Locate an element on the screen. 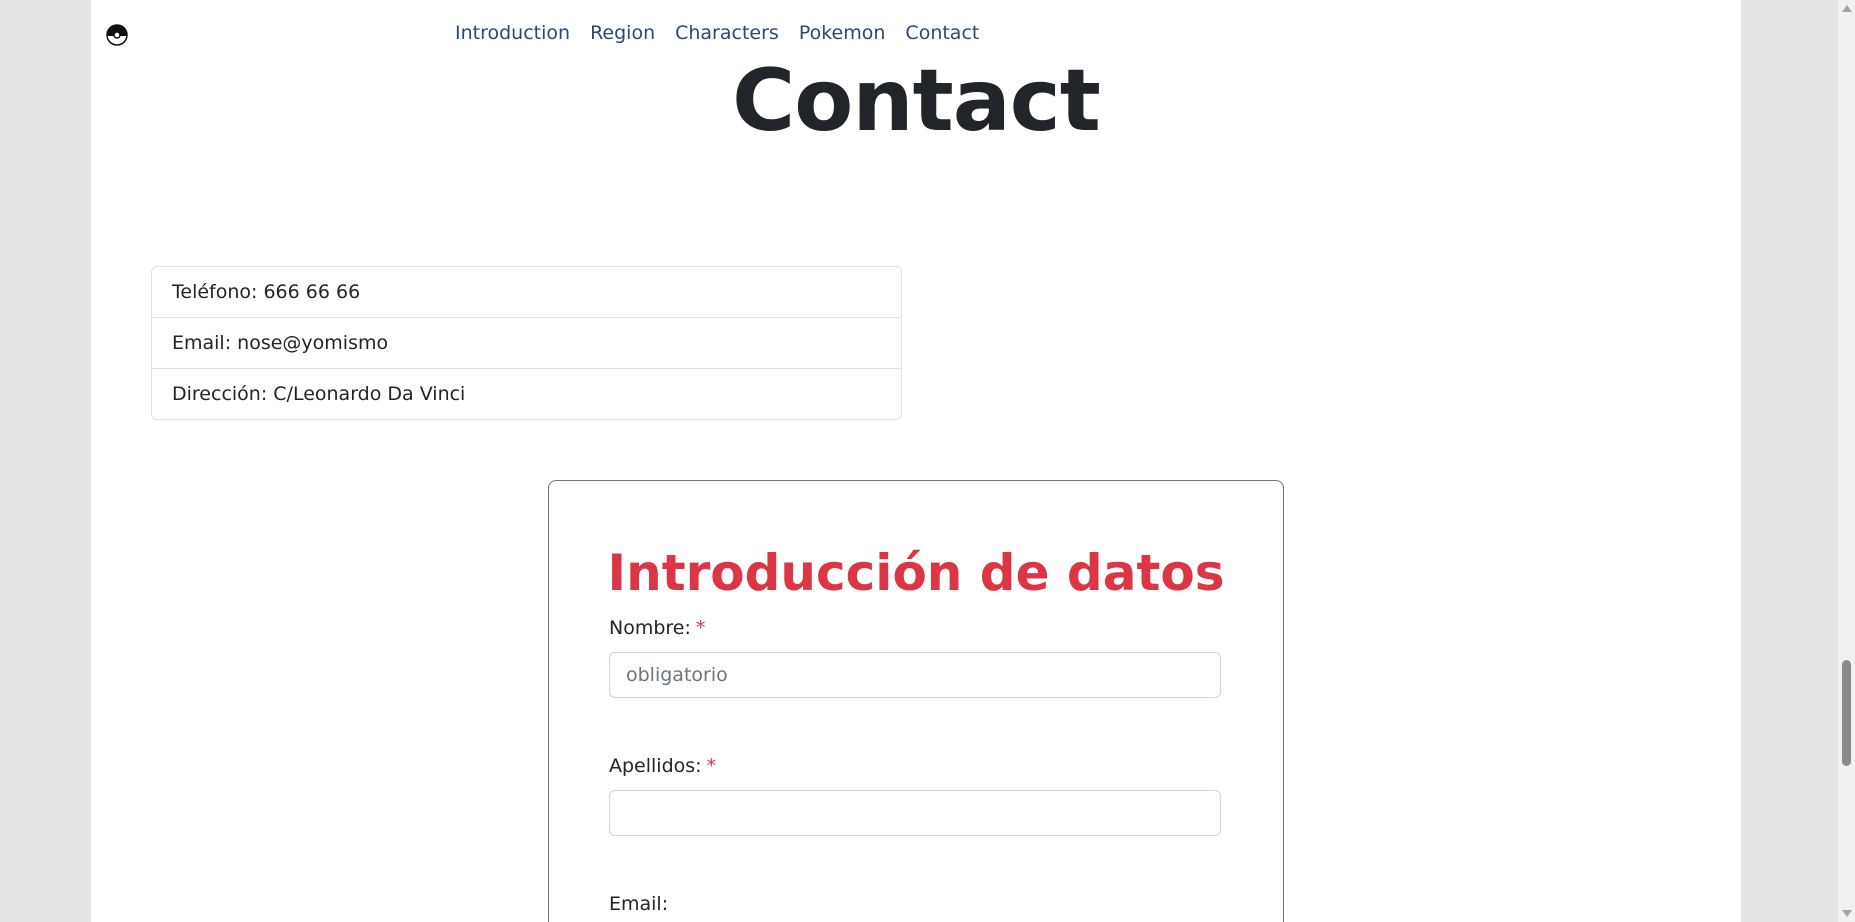  nav-link-contact: Contact is located at coordinates (942, 33).